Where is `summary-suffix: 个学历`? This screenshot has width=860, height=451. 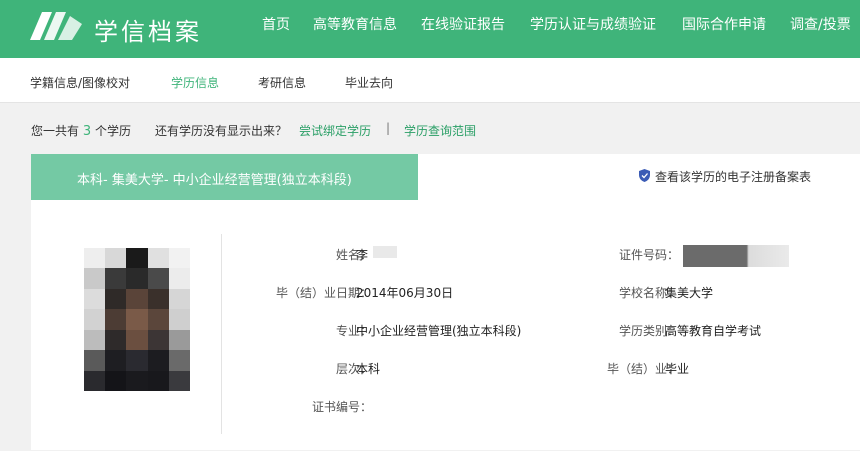
summary-suffix: 个学历 is located at coordinates (112, 131).